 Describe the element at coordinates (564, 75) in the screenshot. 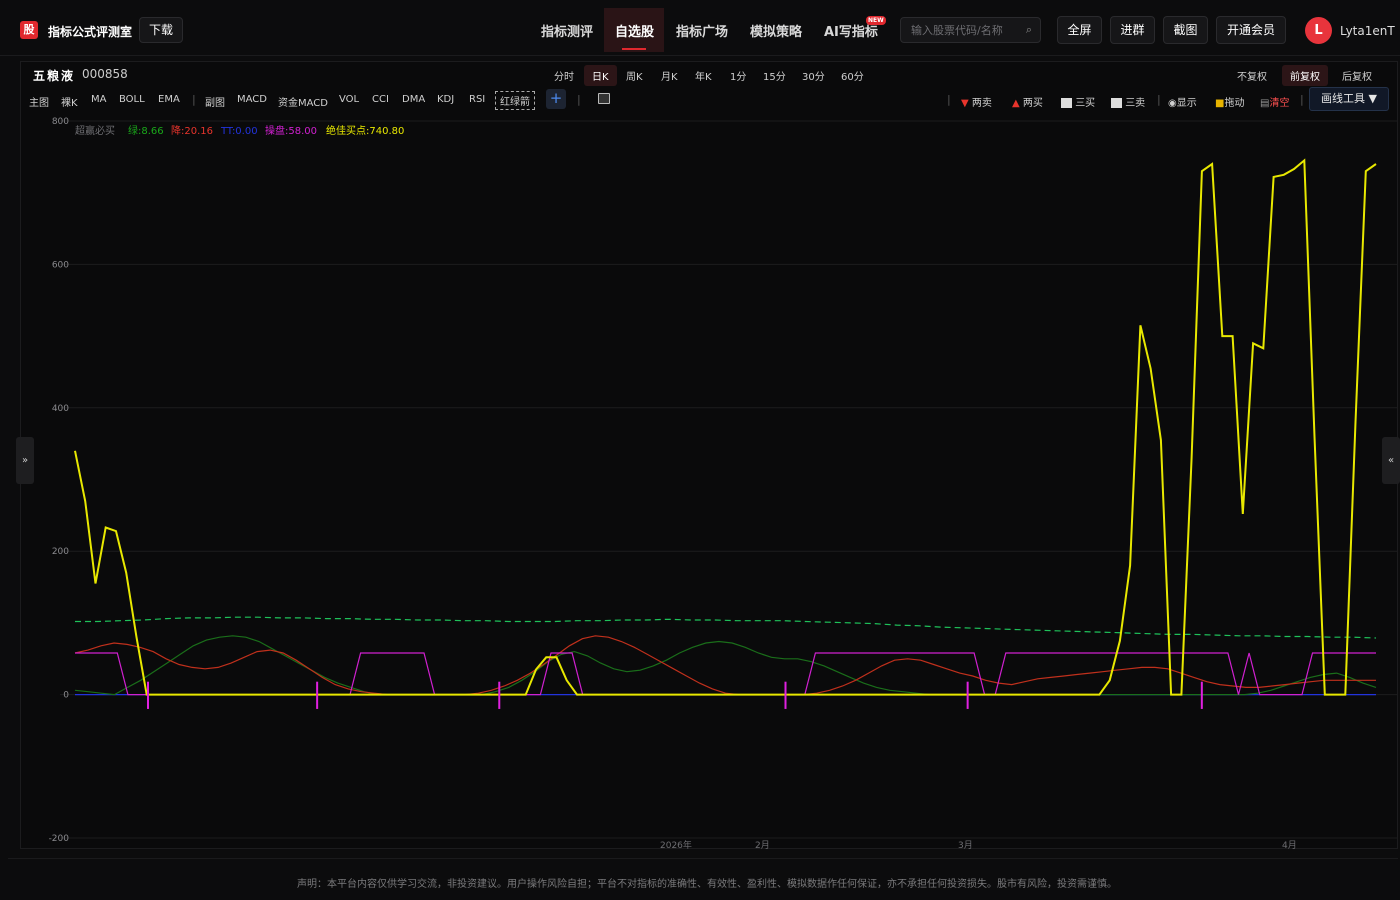

I see `period-tick: 分时` at that location.